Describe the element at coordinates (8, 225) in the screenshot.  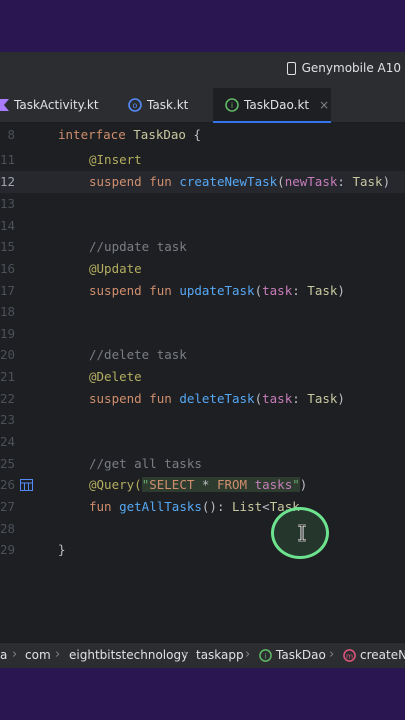
I see `line-number: 14` at that location.